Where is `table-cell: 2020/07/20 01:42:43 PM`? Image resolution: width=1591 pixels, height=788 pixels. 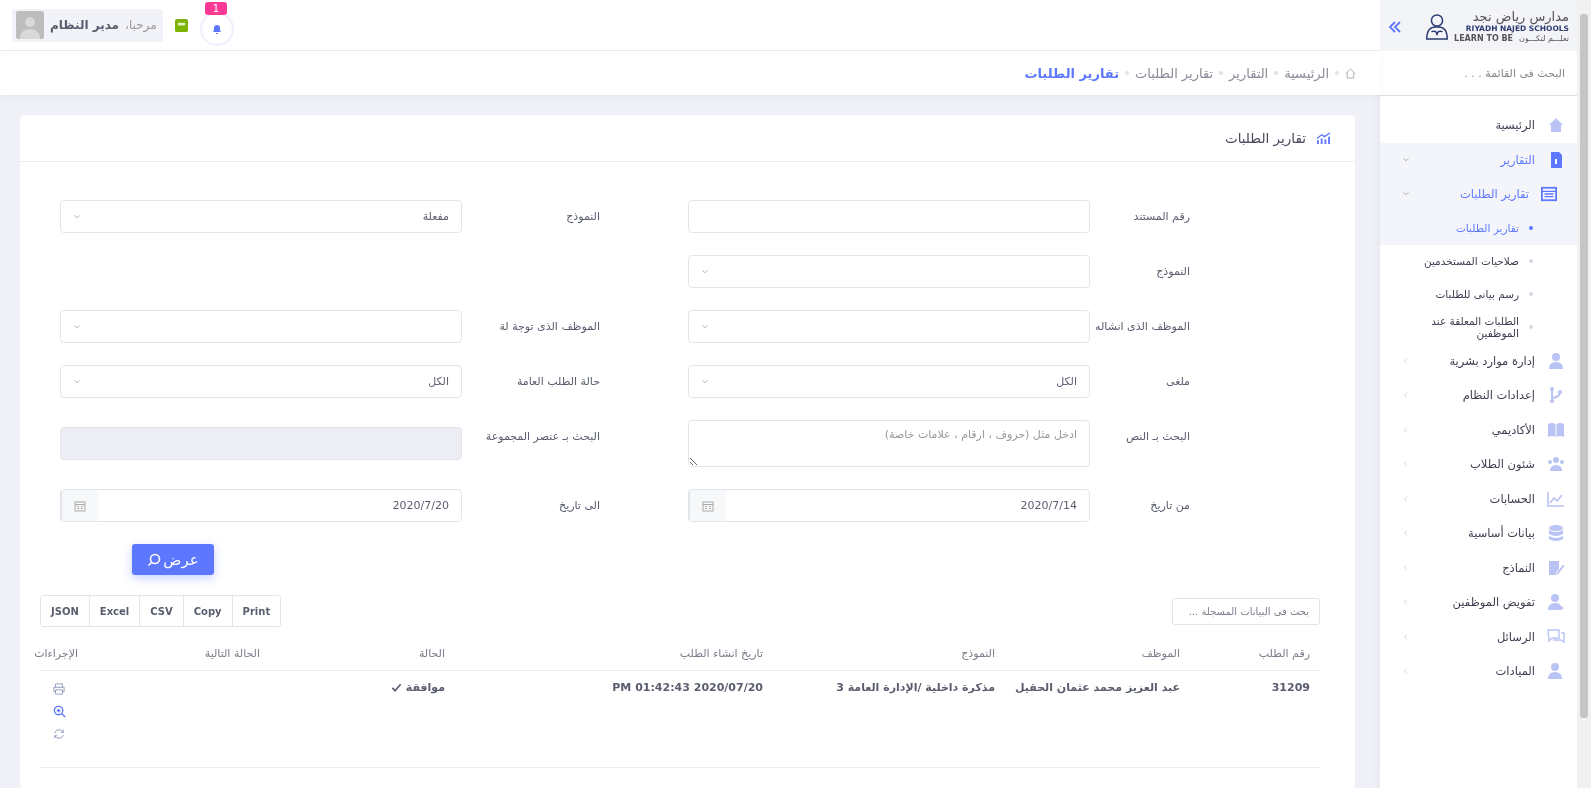 table-cell: 2020/07/20 01:42:43 PM is located at coordinates (687, 687).